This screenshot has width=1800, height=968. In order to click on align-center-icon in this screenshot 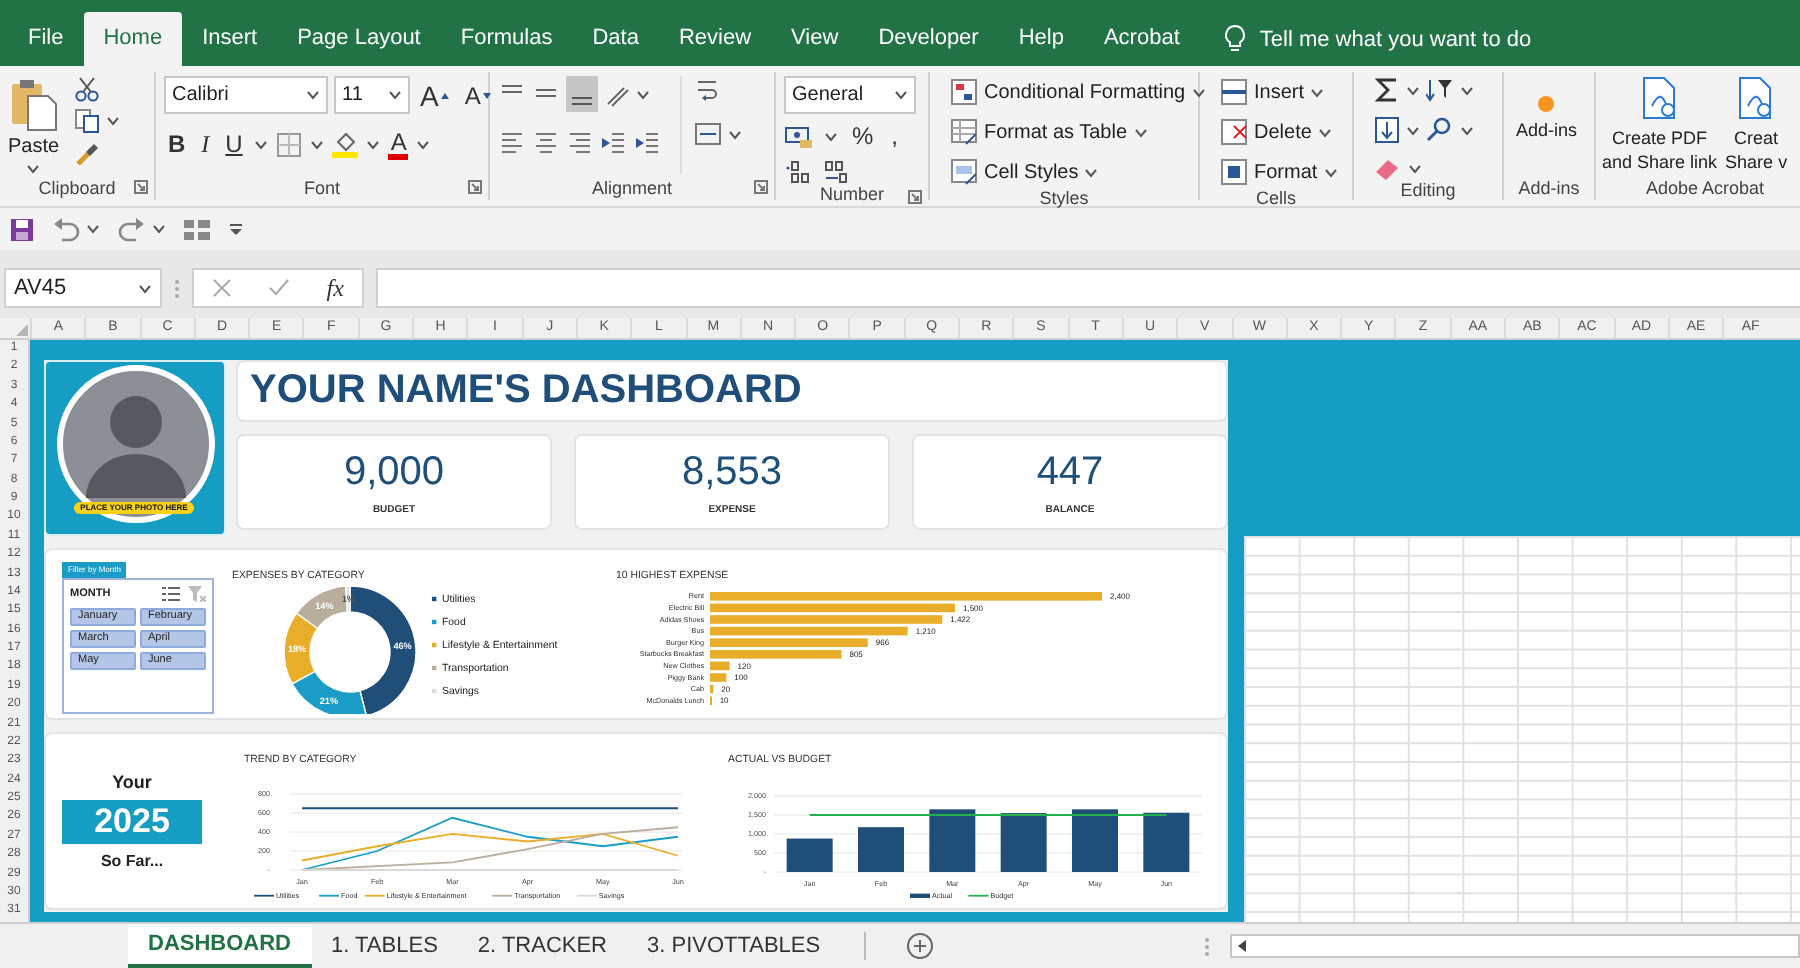, I will do `click(546, 142)`.